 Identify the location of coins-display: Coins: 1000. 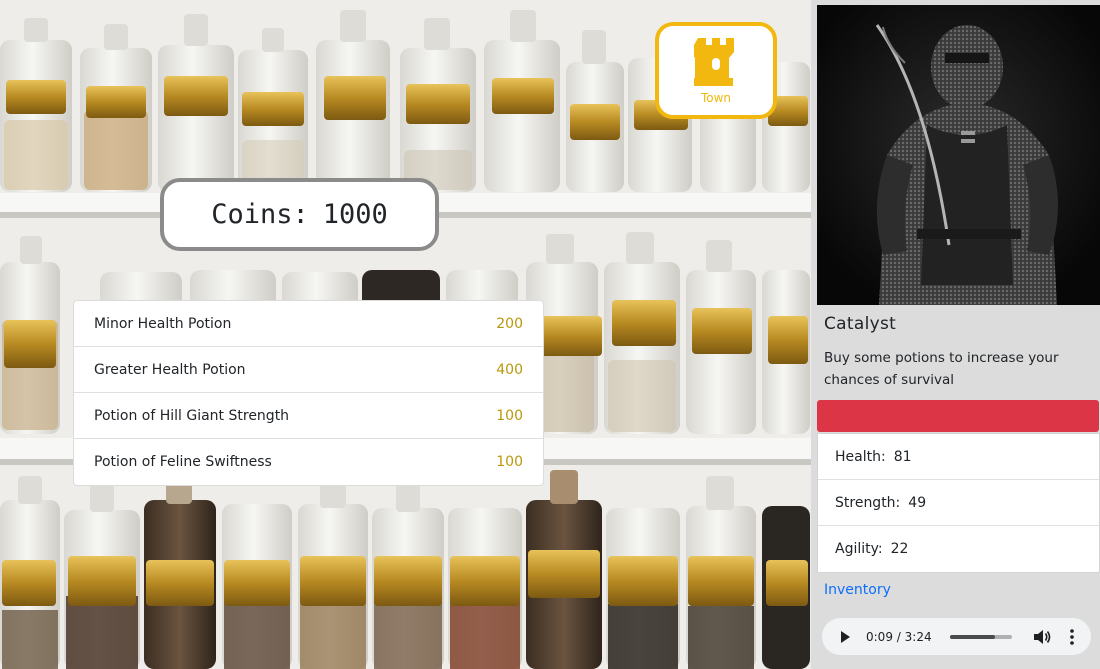
(299, 214).